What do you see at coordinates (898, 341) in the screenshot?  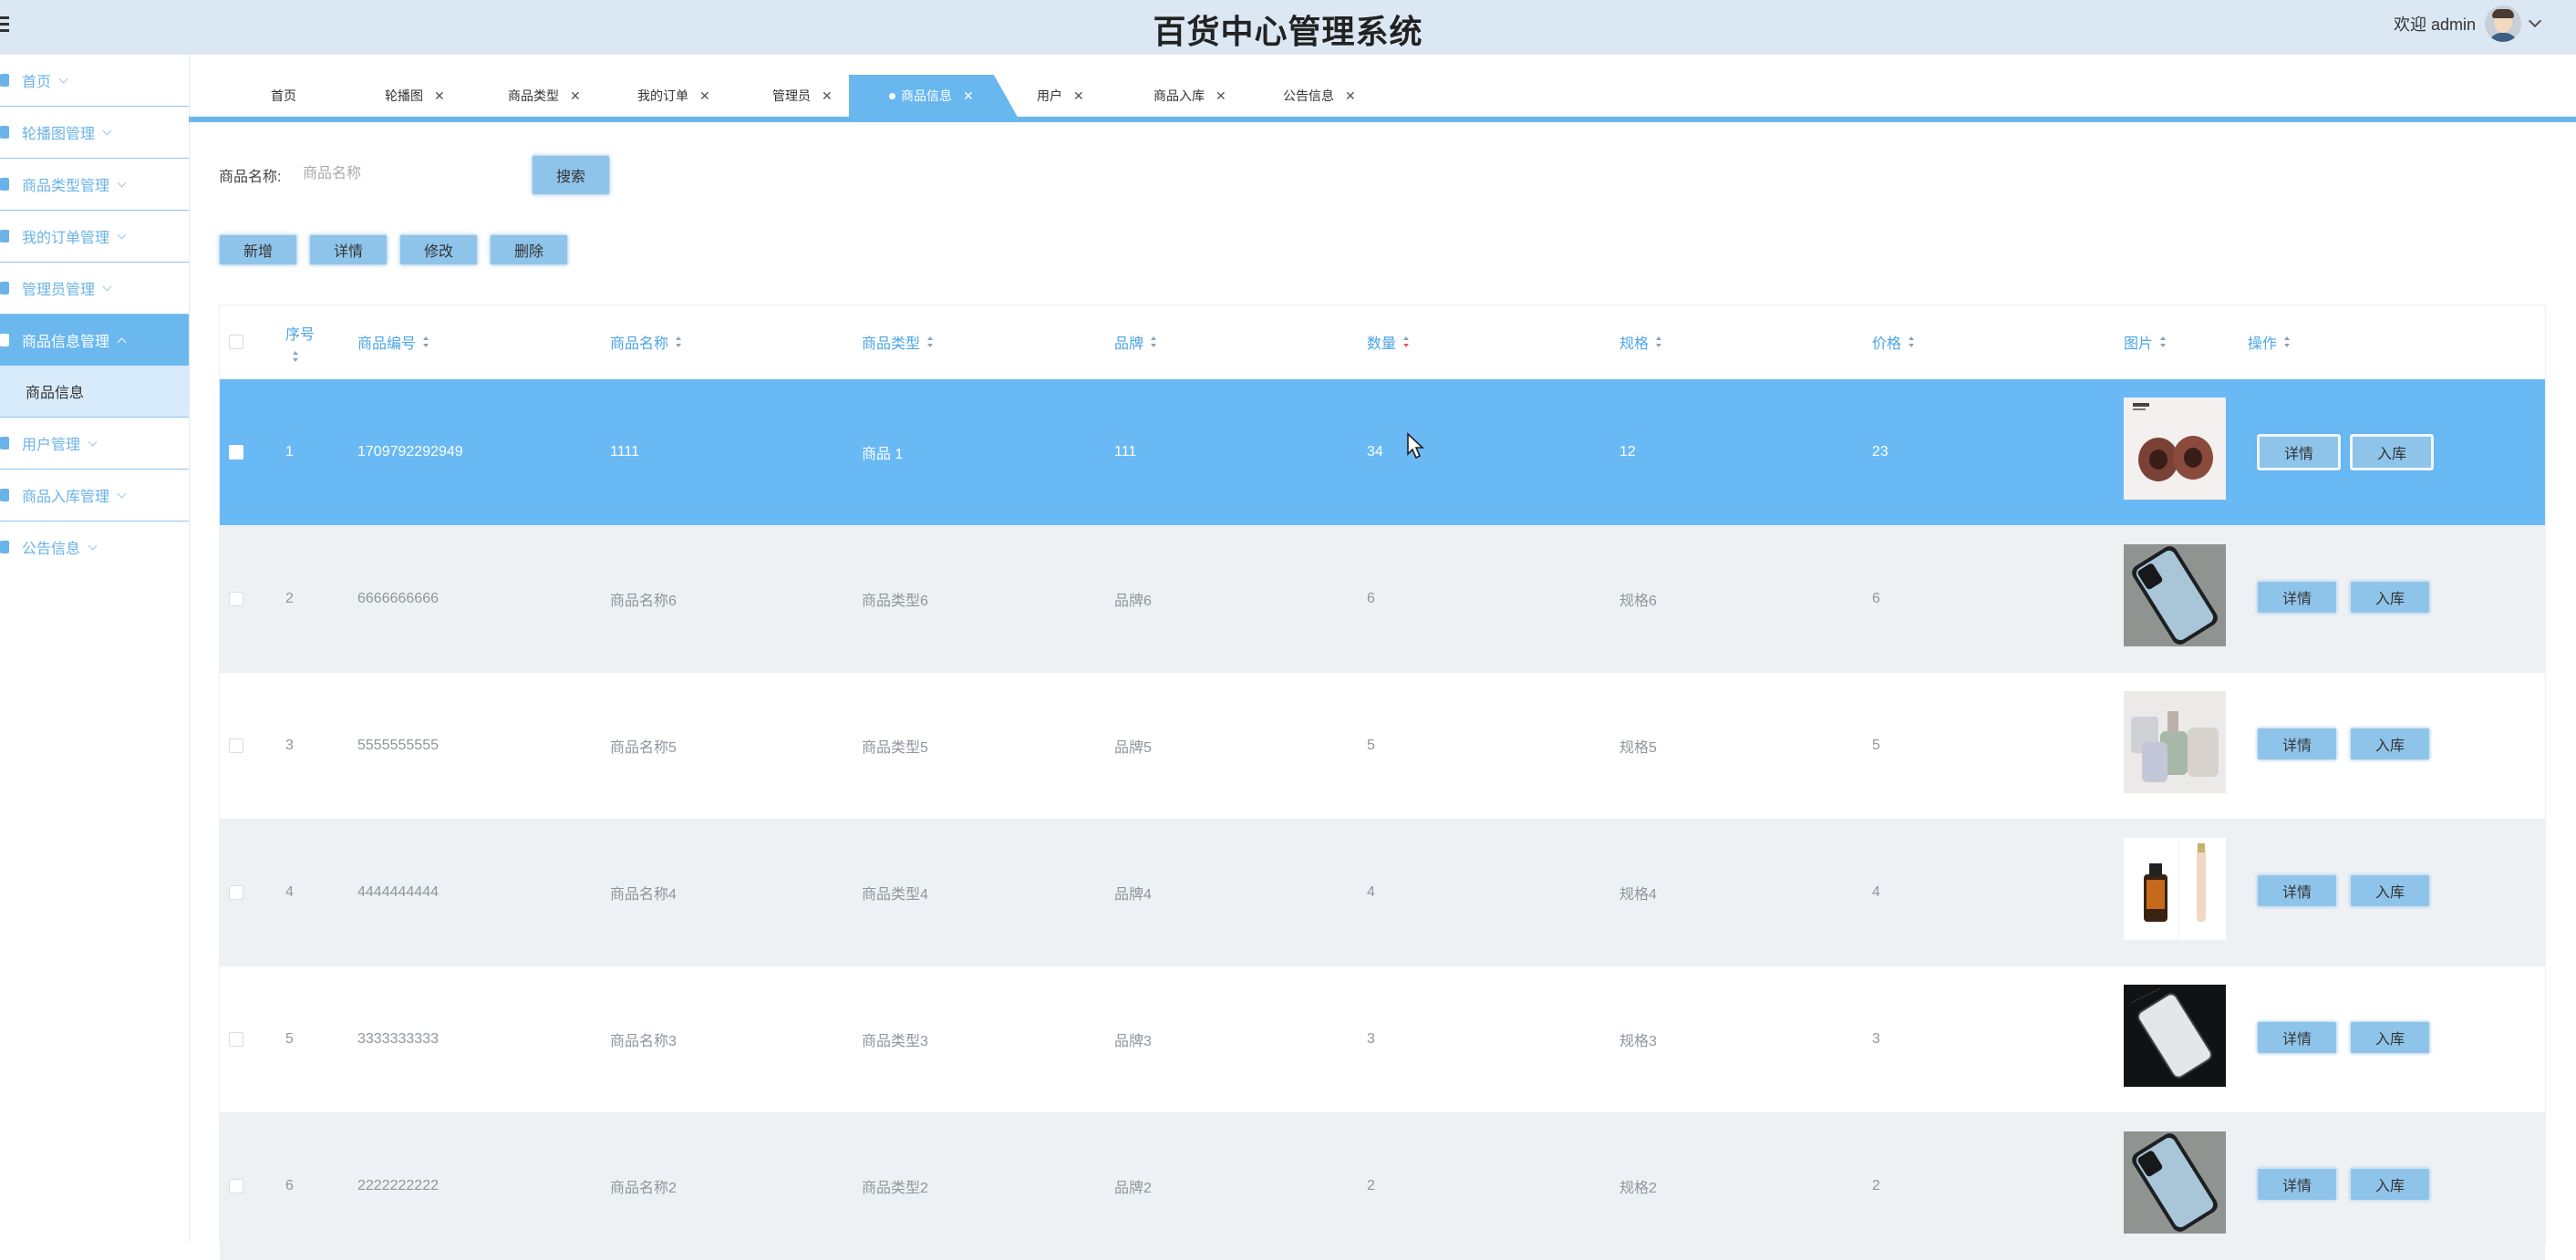 I see `column-type: 商品类型` at bounding box center [898, 341].